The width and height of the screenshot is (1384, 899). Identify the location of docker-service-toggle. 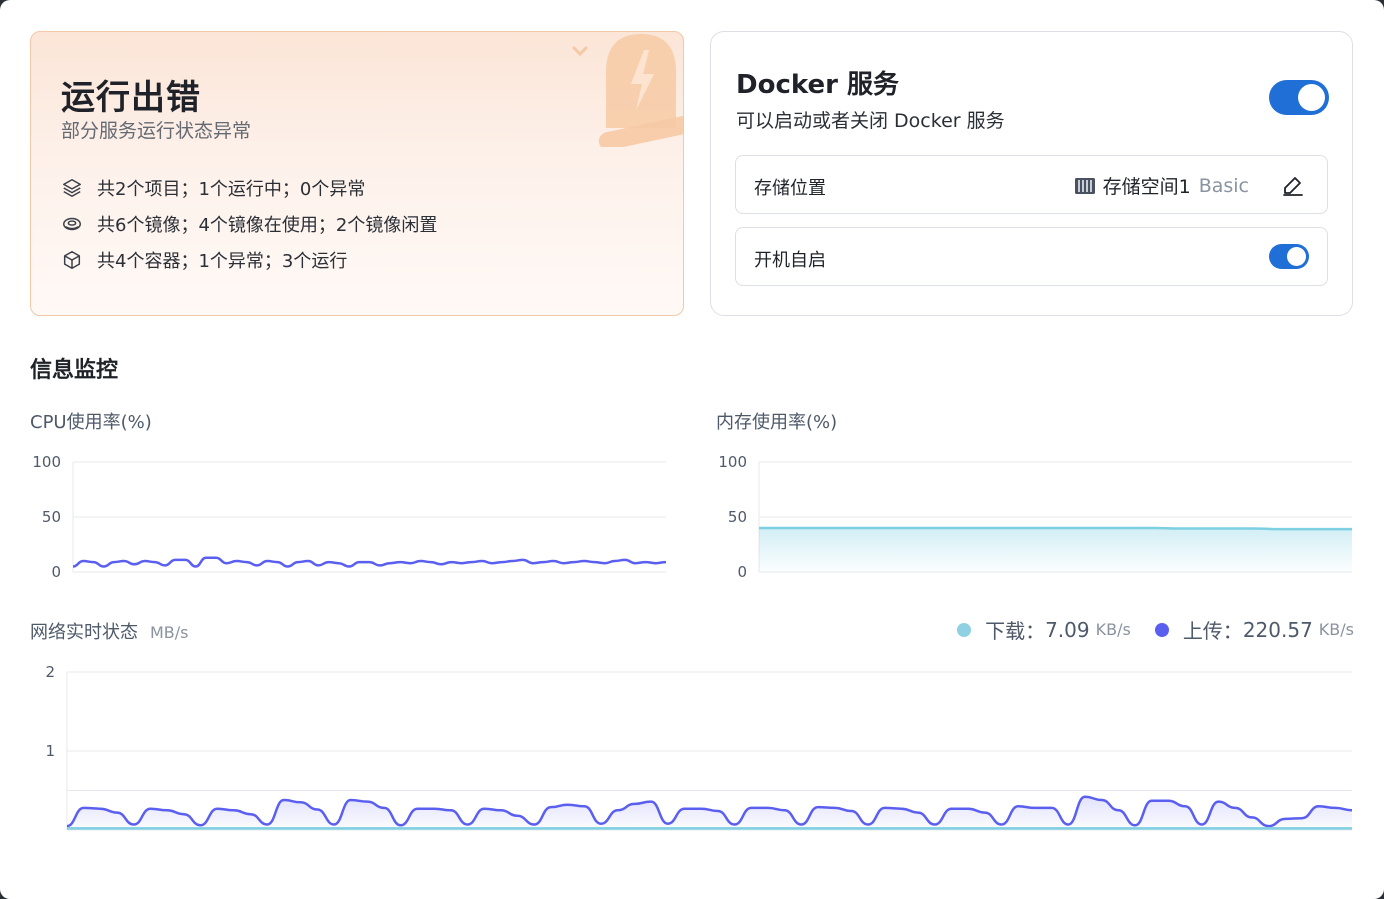
(1299, 97).